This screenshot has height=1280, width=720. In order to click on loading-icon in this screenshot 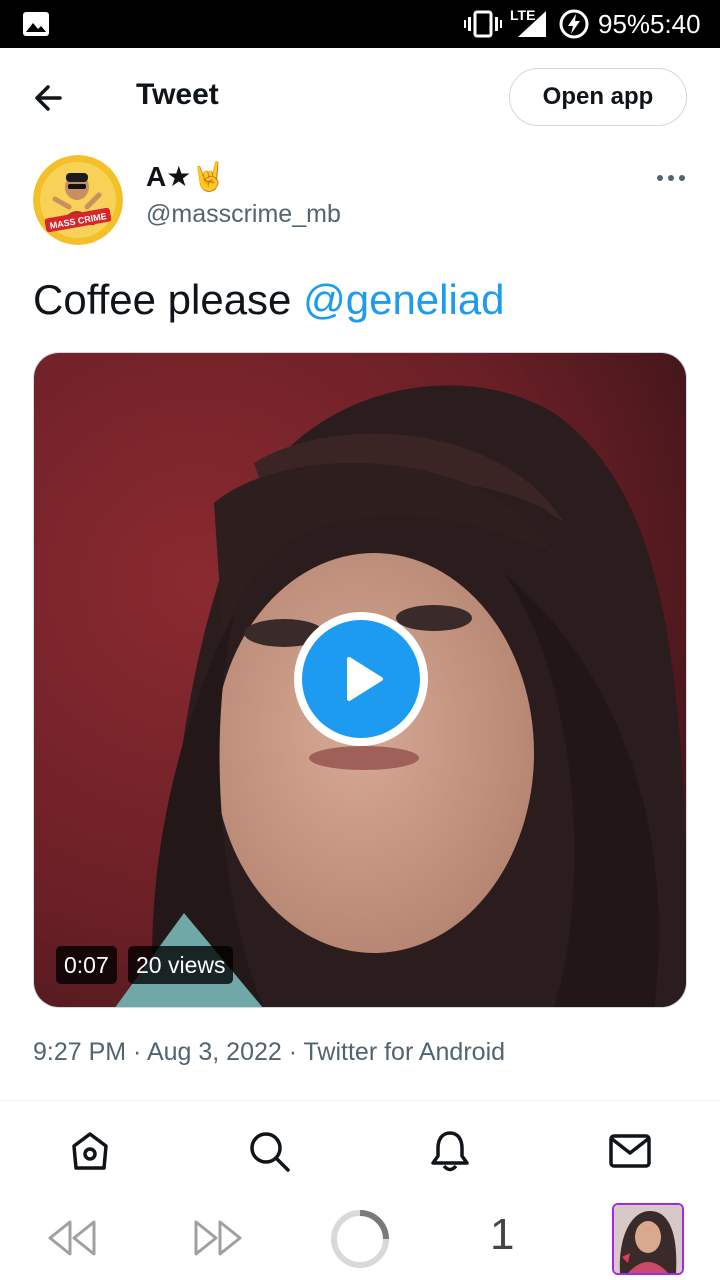, I will do `click(360, 1239)`.